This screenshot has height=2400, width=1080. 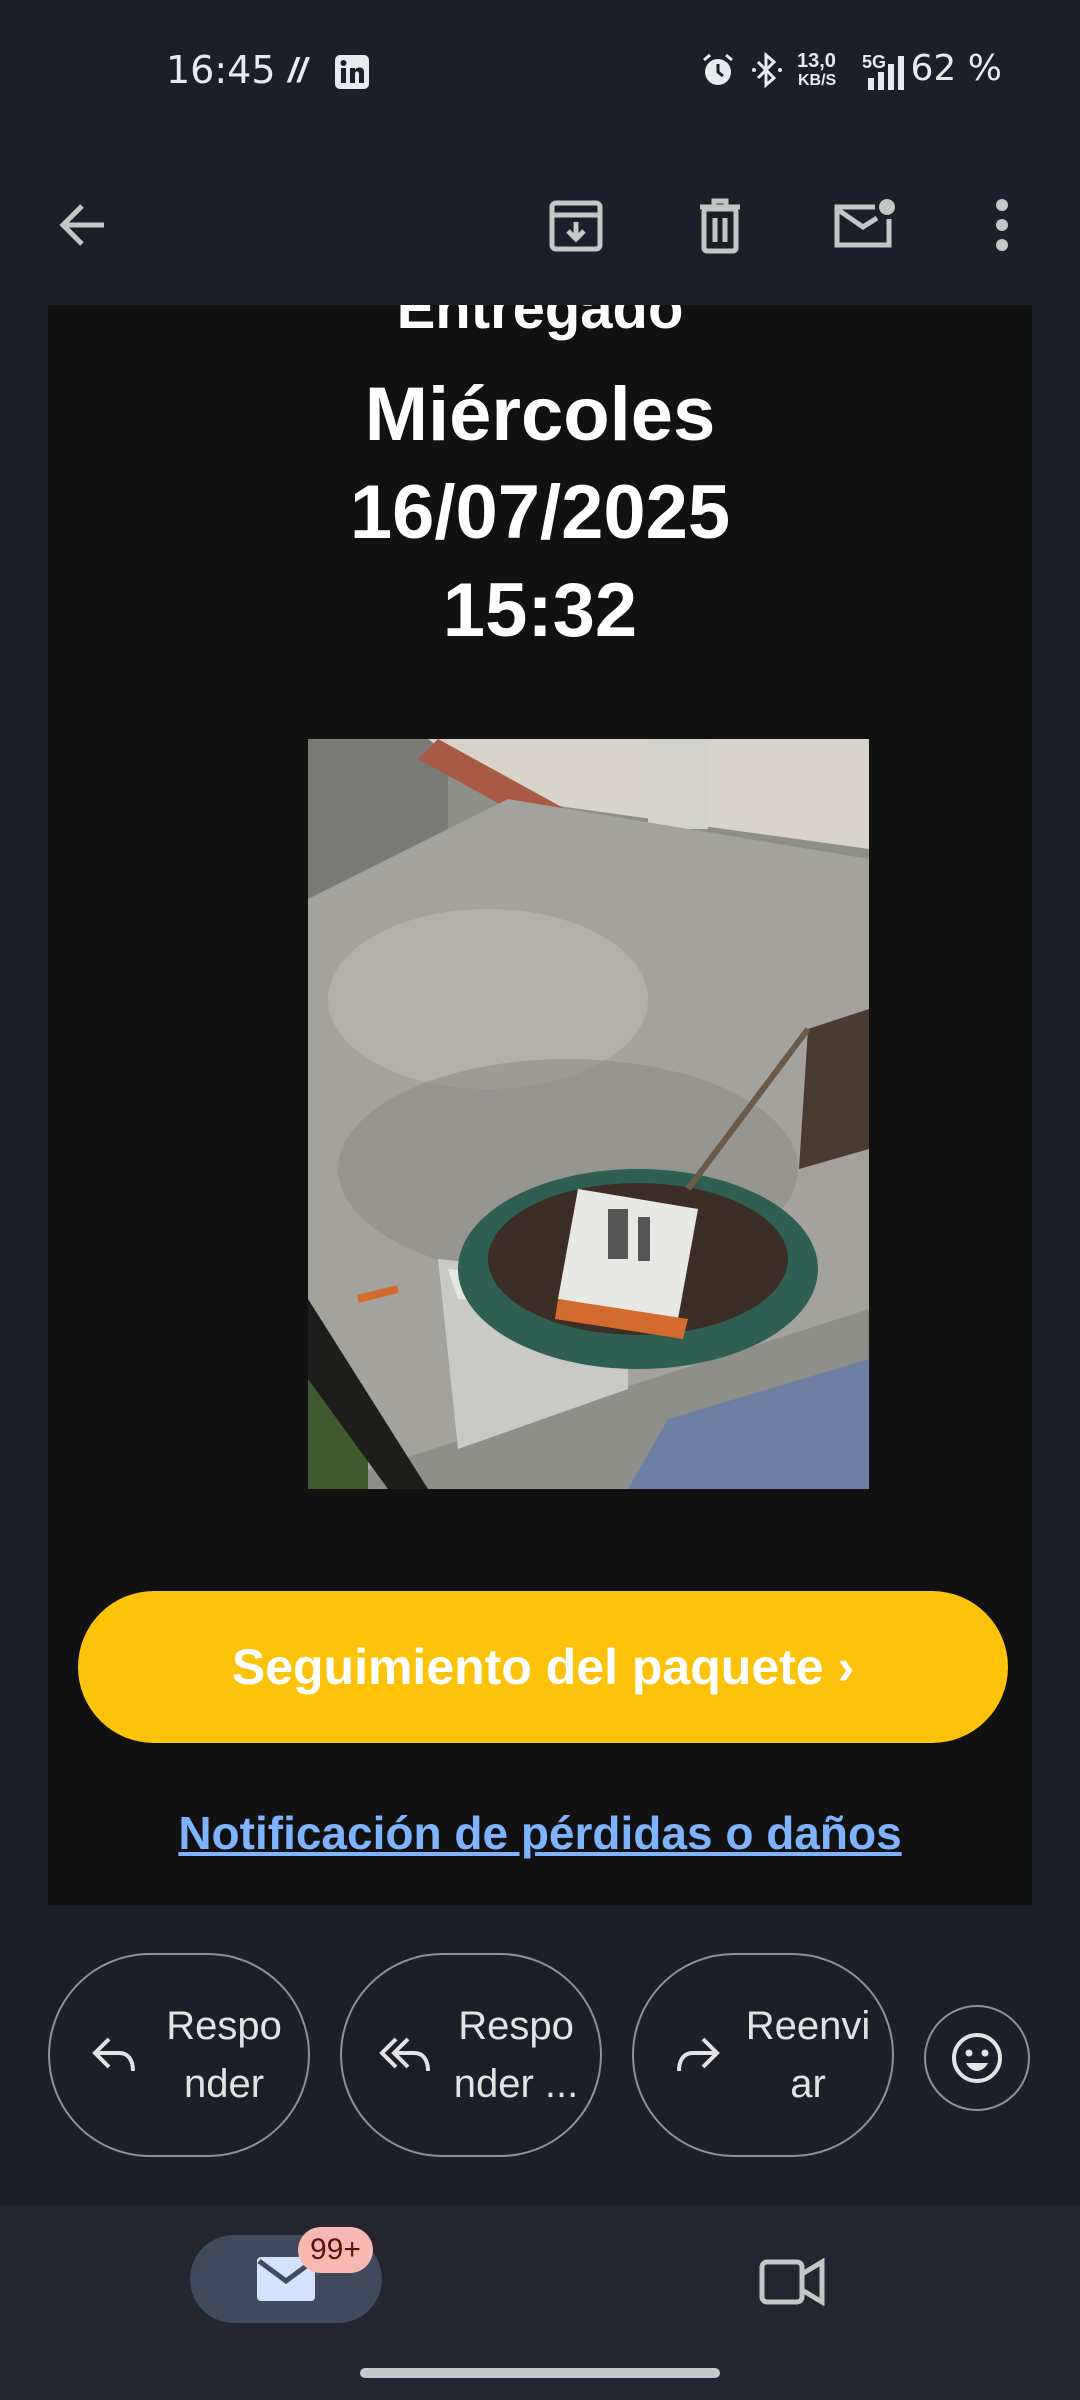 I want to click on archive-icon, so click(x=576, y=226).